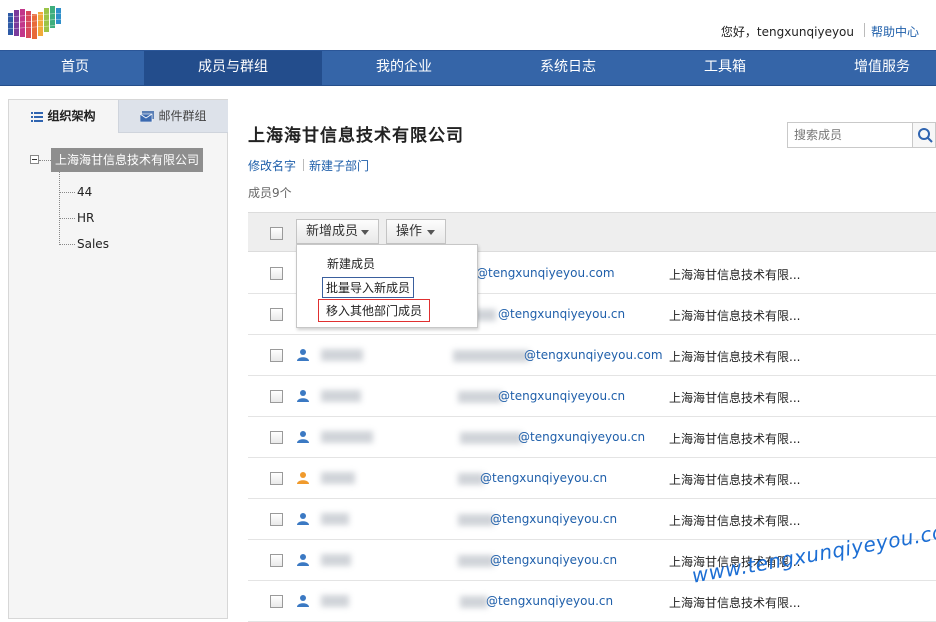 This screenshot has height=622, width=936. What do you see at coordinates (71, 116) in the screenshot?
I see `tab-org-label: 组织架构` at bounding box center [71, 116].